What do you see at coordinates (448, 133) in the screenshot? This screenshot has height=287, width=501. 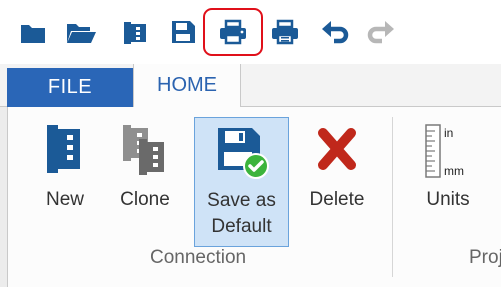 I see `units-icon-inches: in` at bounding box center [448, 133].